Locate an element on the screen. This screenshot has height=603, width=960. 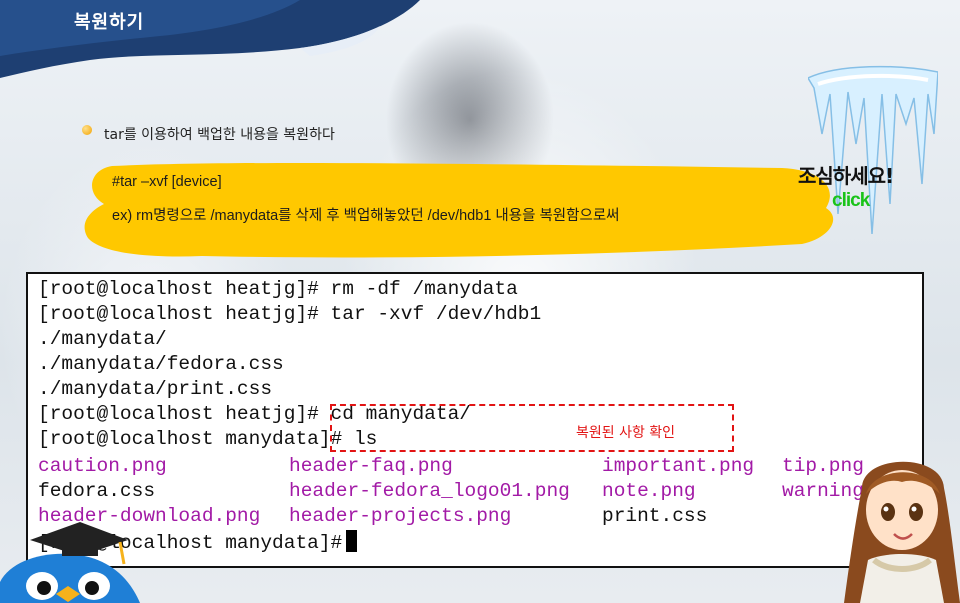
file-entry: header-fedora_logo01.png is located at coordinates (429, 491).